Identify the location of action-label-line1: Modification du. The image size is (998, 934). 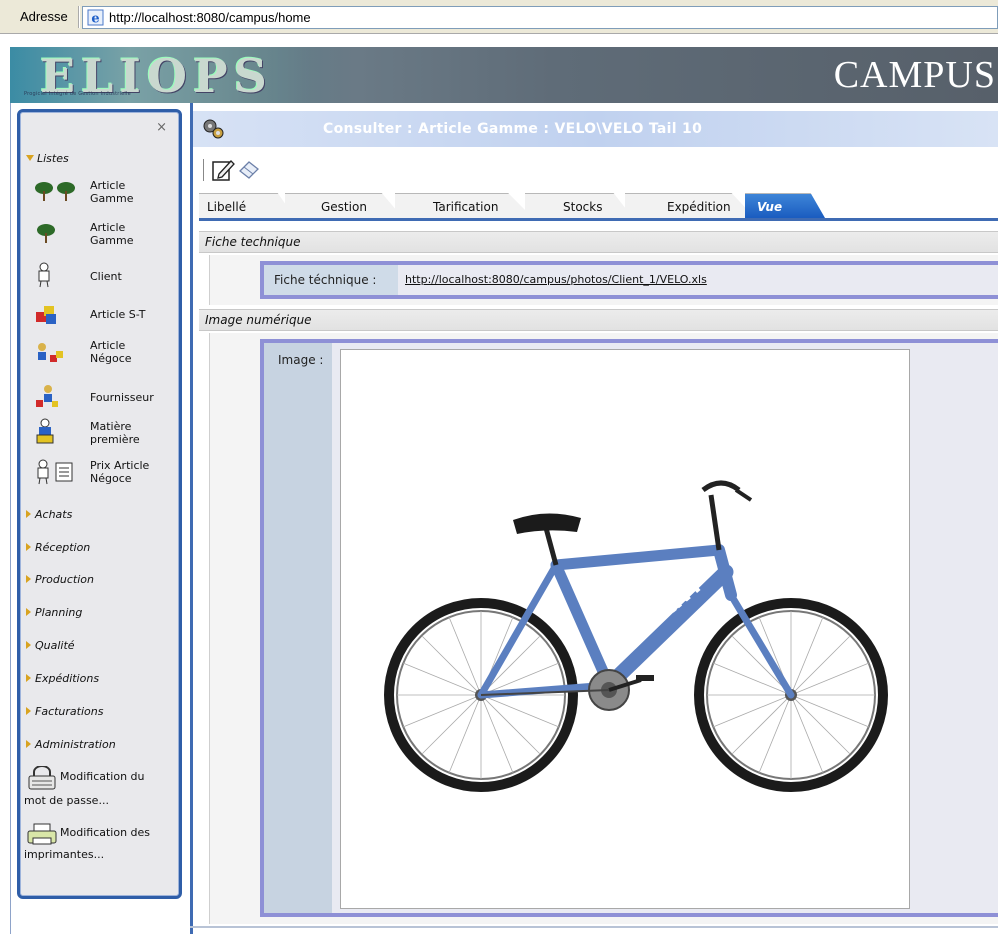
(102, 776).